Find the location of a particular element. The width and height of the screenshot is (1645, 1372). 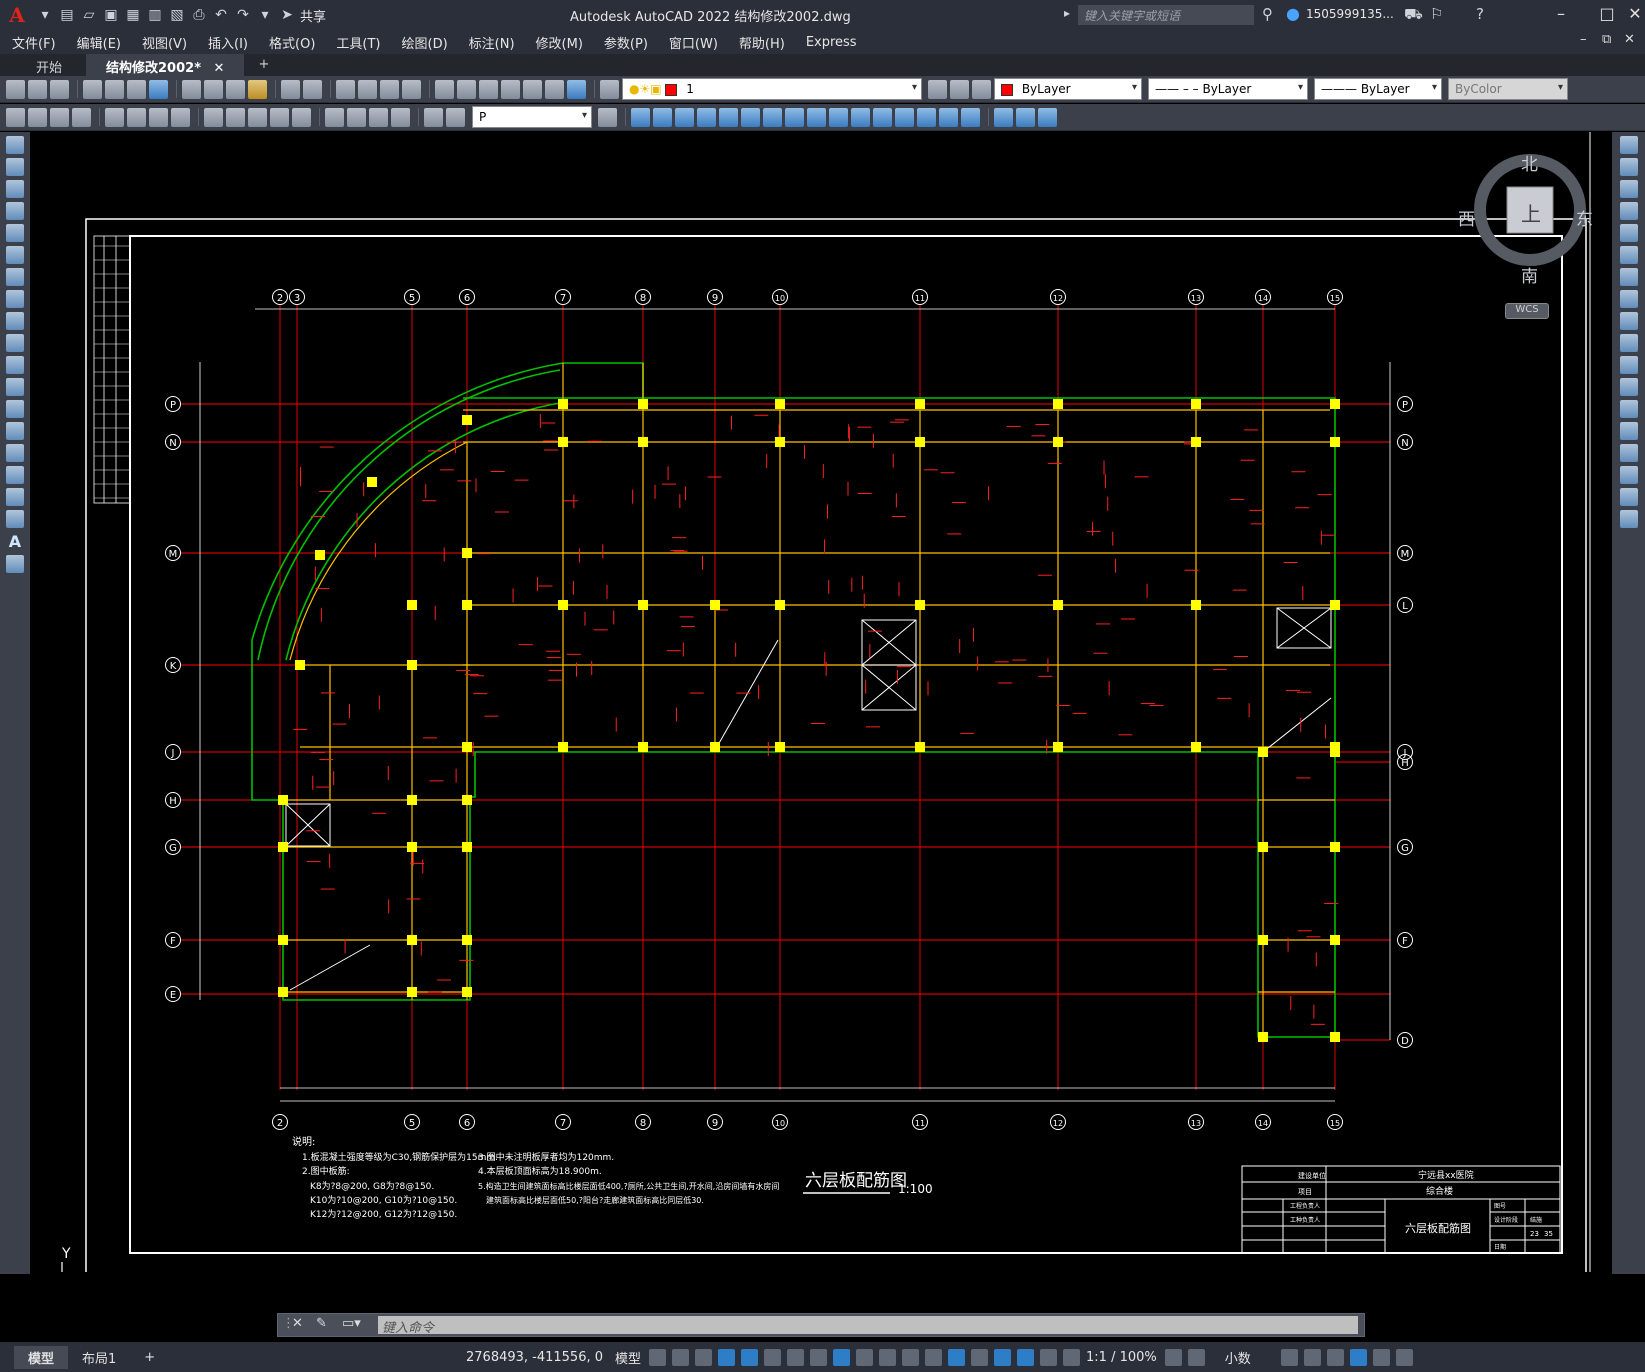

menu-help: 帮助(H) is located at coordinates (762, 42).